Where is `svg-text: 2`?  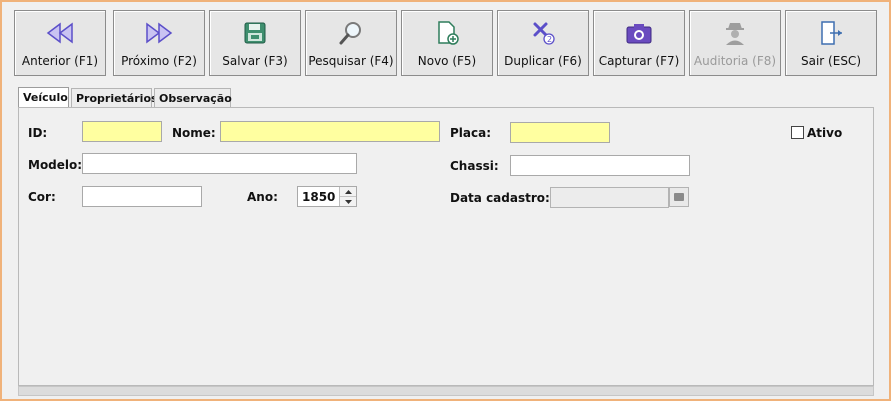 svg-text: 2 is located at coordinates (549, 39).